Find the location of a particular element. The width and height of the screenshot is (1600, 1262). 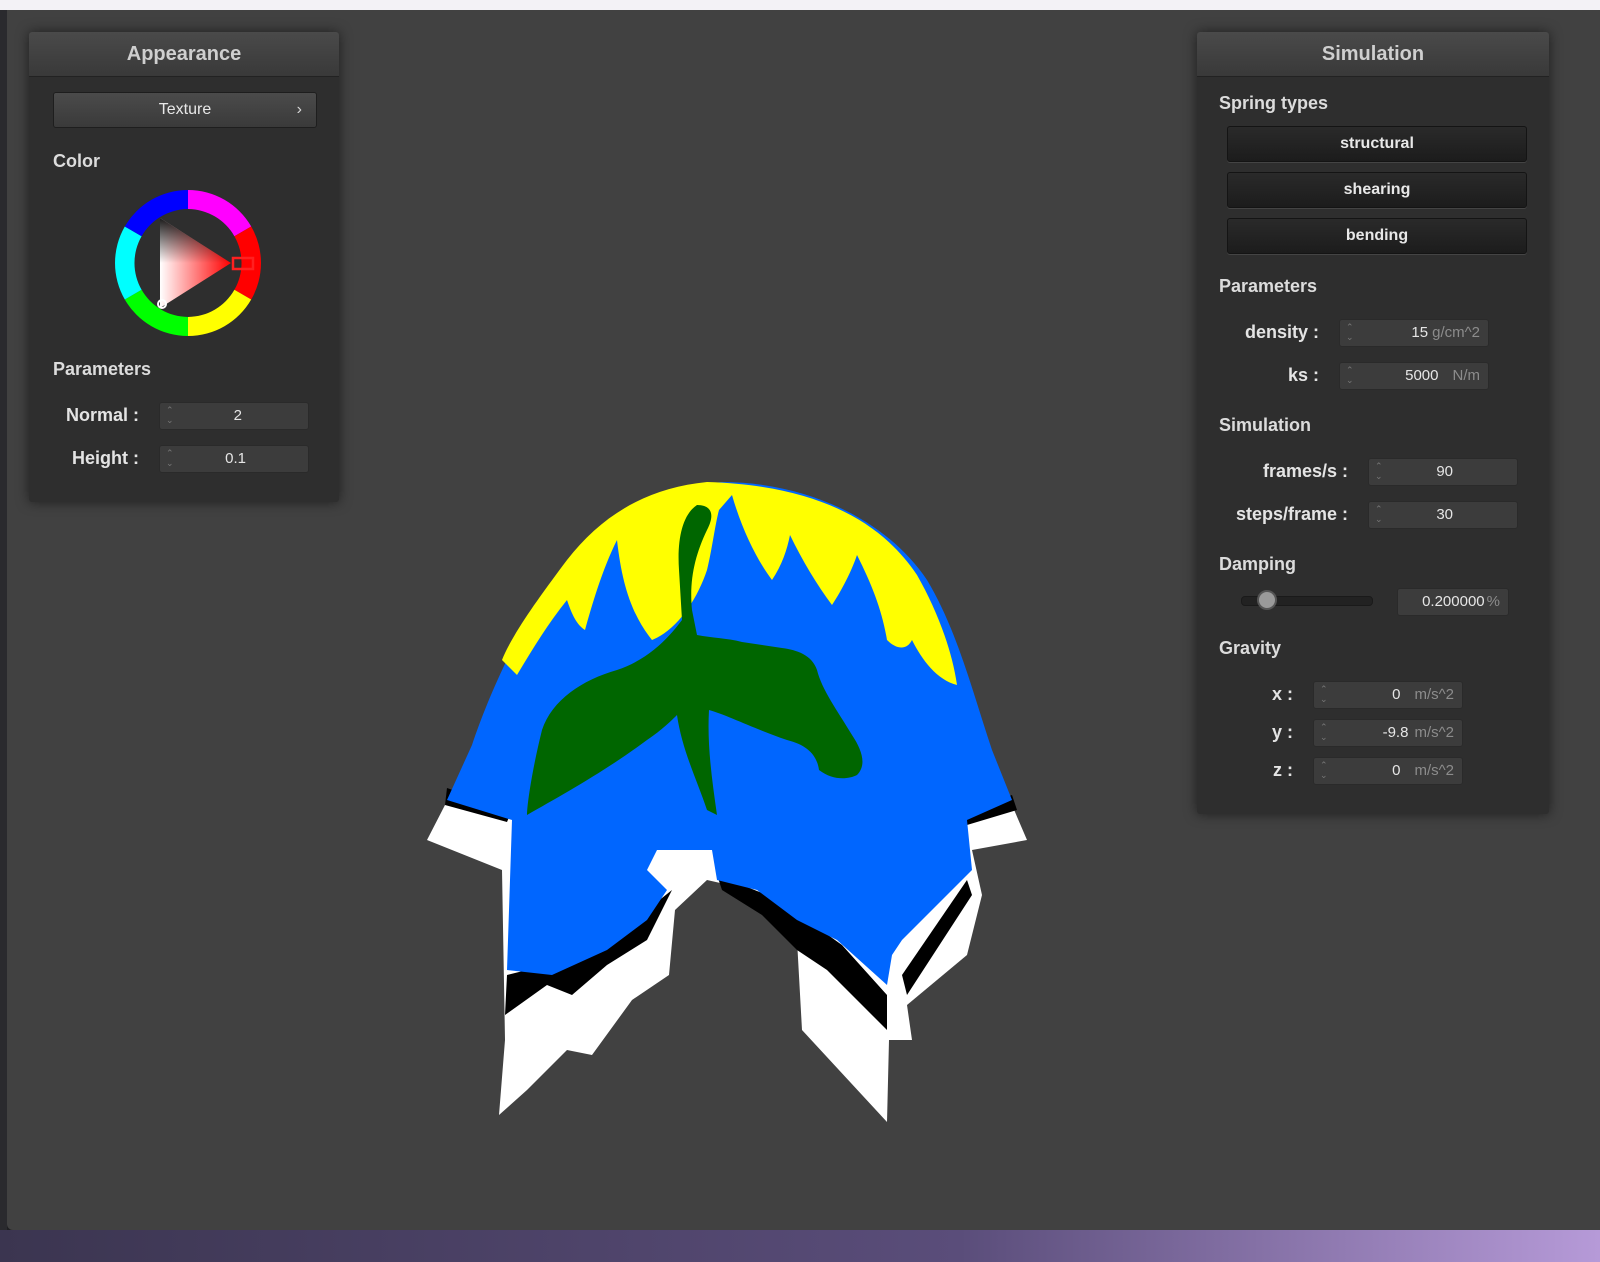

damping-unit: % is located at coordinates (1493, 601).